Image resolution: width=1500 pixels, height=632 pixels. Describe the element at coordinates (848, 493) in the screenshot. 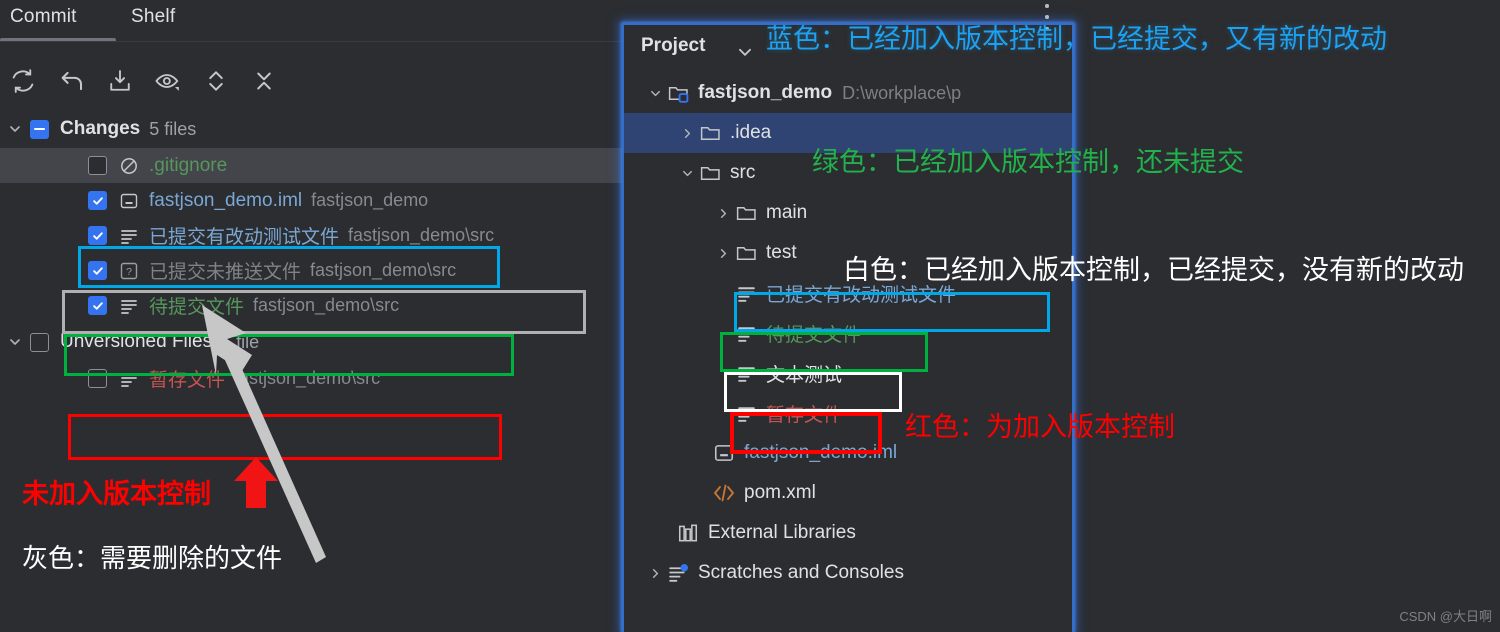

I see `tree-node-pom-xml: pom.xml` at that location.